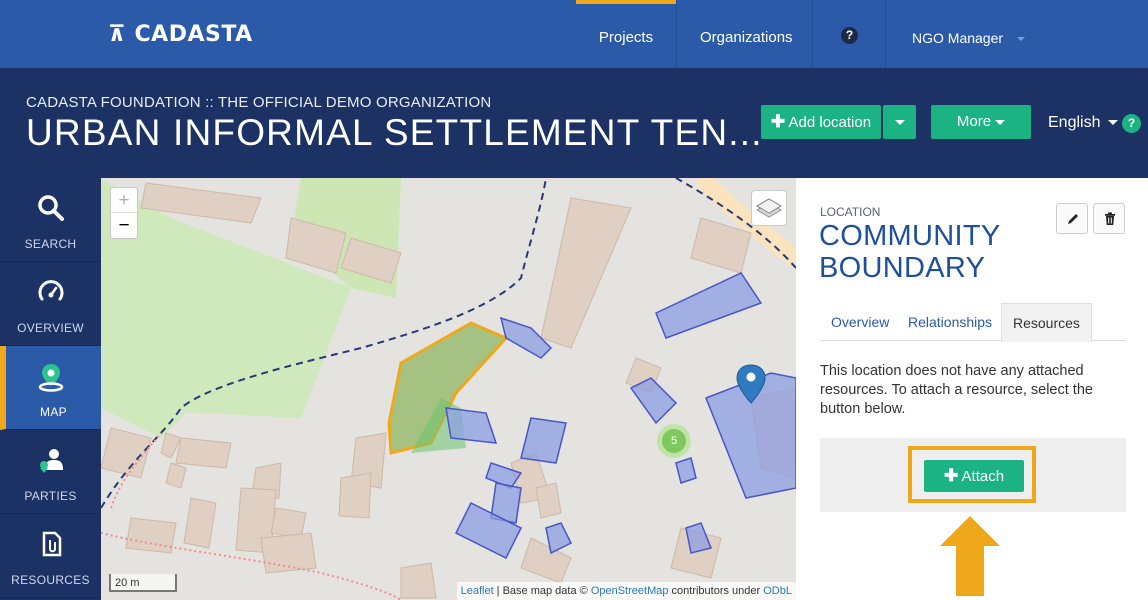  Describe the element at coordinates (626, 34) in the screenshot. I see `nav-projects: Projects` at that location.